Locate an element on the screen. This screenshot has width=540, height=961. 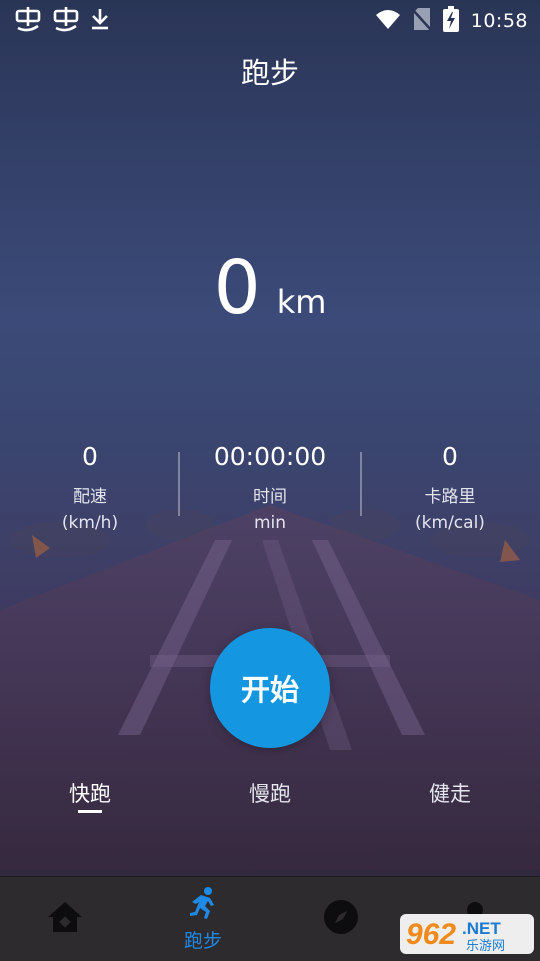
download-icon is located at coordinates (100, 21).